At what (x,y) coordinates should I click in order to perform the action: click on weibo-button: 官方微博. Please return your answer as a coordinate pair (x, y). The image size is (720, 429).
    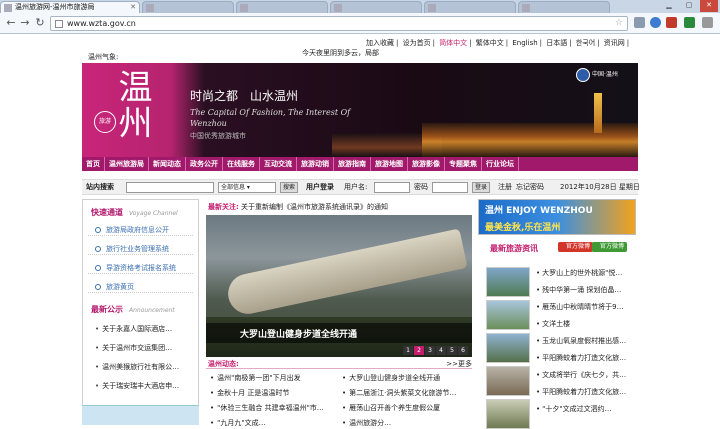
    Looking at the image, I should click on (576, 247).